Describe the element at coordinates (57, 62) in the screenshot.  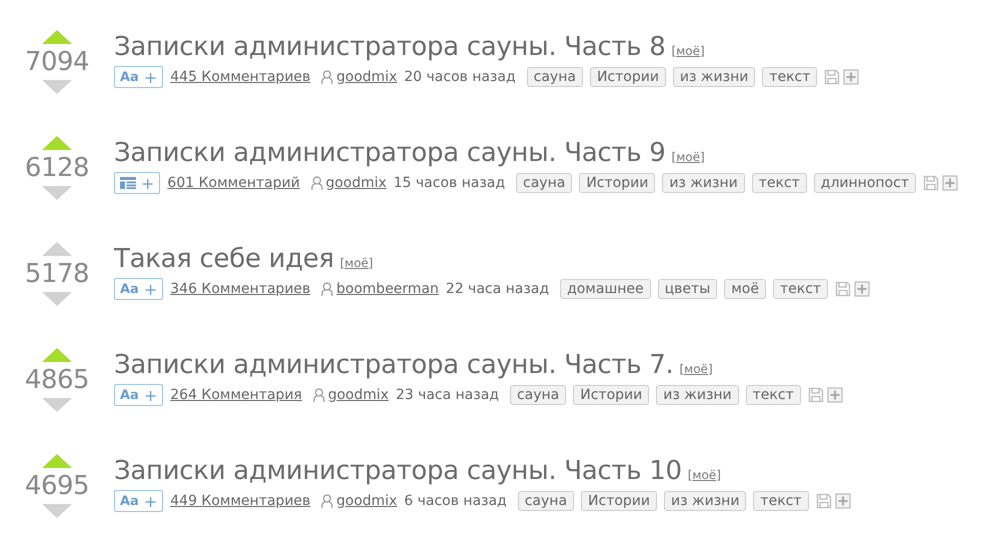
I see `rating-score: 7094` at that location.